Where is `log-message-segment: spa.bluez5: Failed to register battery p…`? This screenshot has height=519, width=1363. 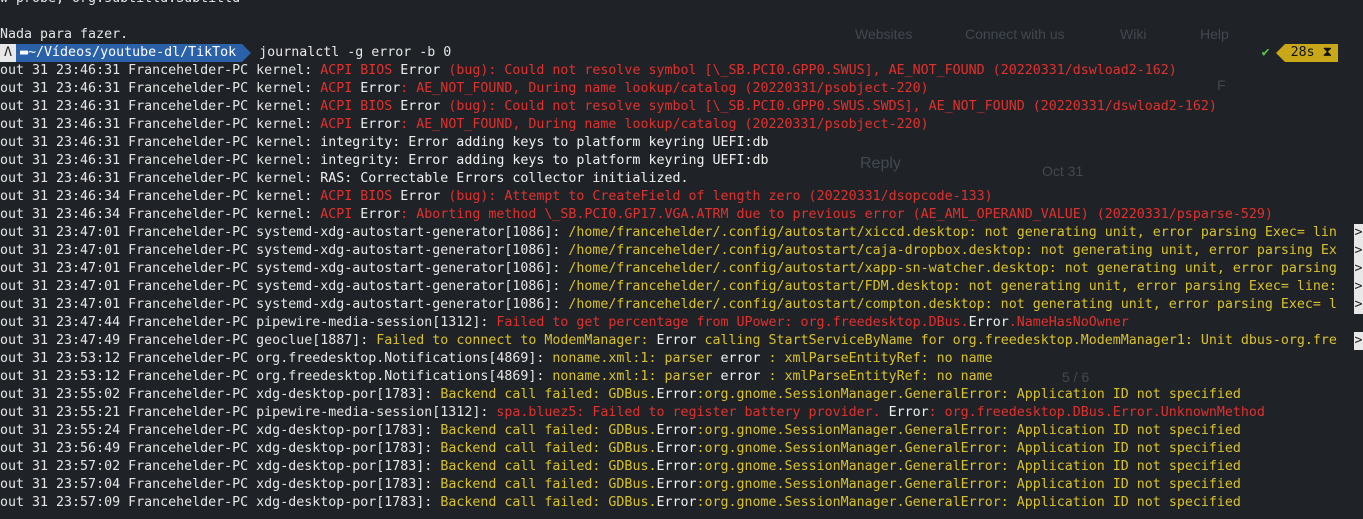 log-message-segment: spa.bluez5: Failed to register battery p… is located at coordinates (692, 412).